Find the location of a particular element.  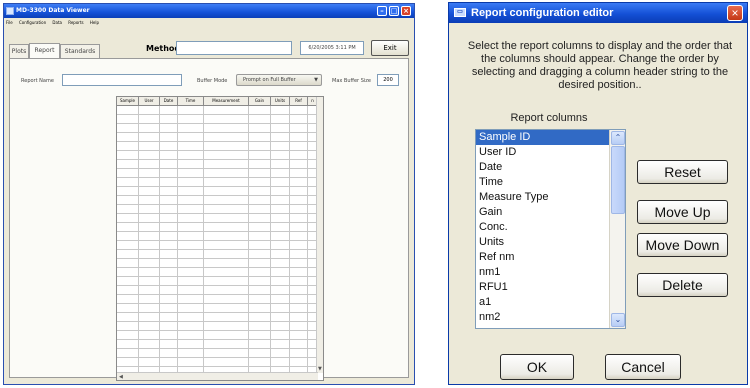

menu-data: Data is located at coordinates (57, 22).